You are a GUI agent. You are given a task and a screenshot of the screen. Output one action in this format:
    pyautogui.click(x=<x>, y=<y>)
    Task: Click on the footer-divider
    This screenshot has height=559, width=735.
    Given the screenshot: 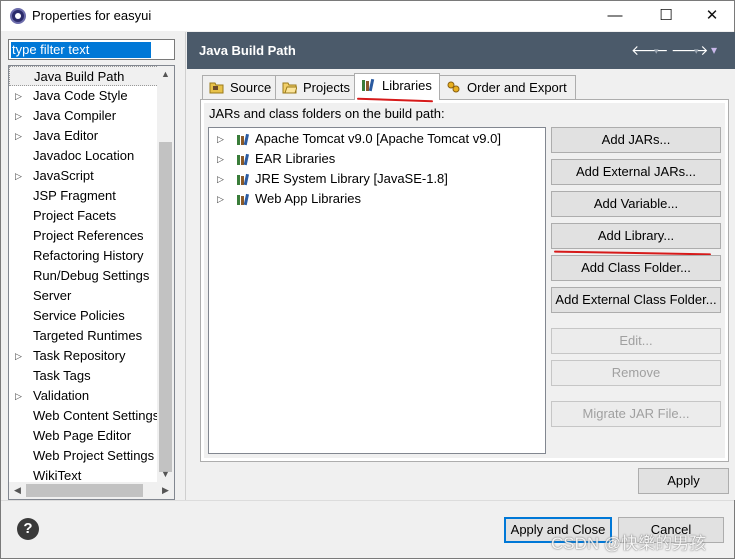 What is the action you would take?
    pyautogui.click(x=367, y=500)
    